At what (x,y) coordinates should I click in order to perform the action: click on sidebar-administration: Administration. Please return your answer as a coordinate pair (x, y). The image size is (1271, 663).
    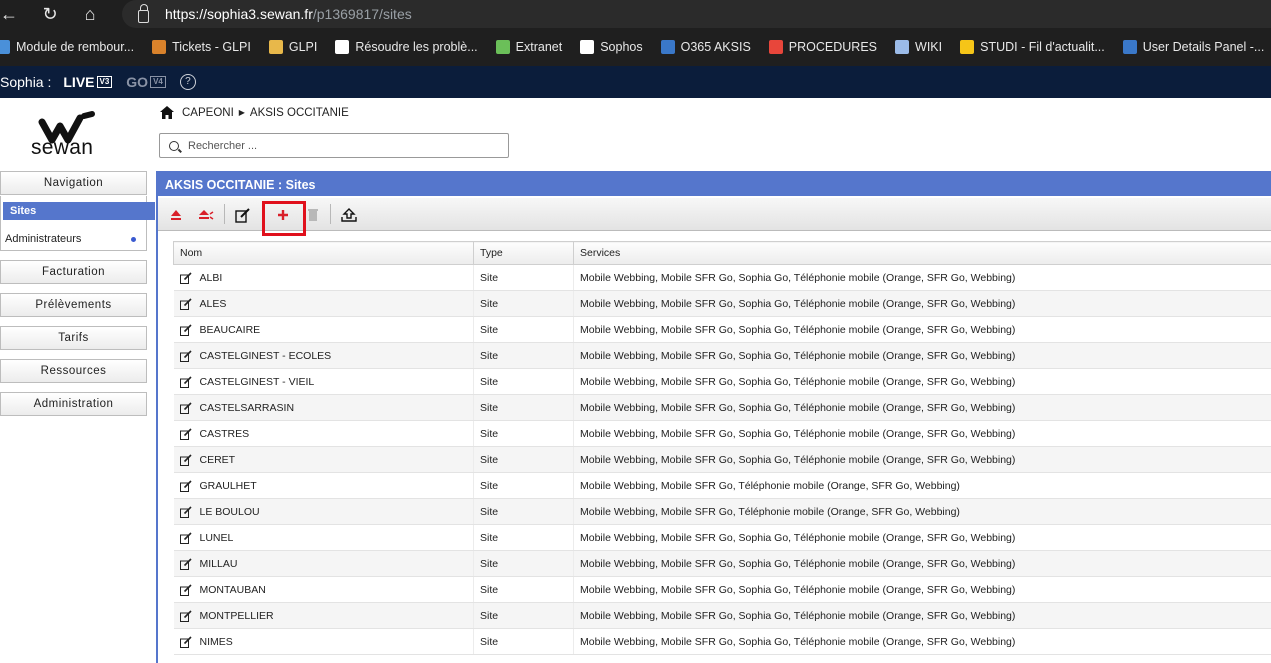
    Looking at the image, I should click on (73, 404).